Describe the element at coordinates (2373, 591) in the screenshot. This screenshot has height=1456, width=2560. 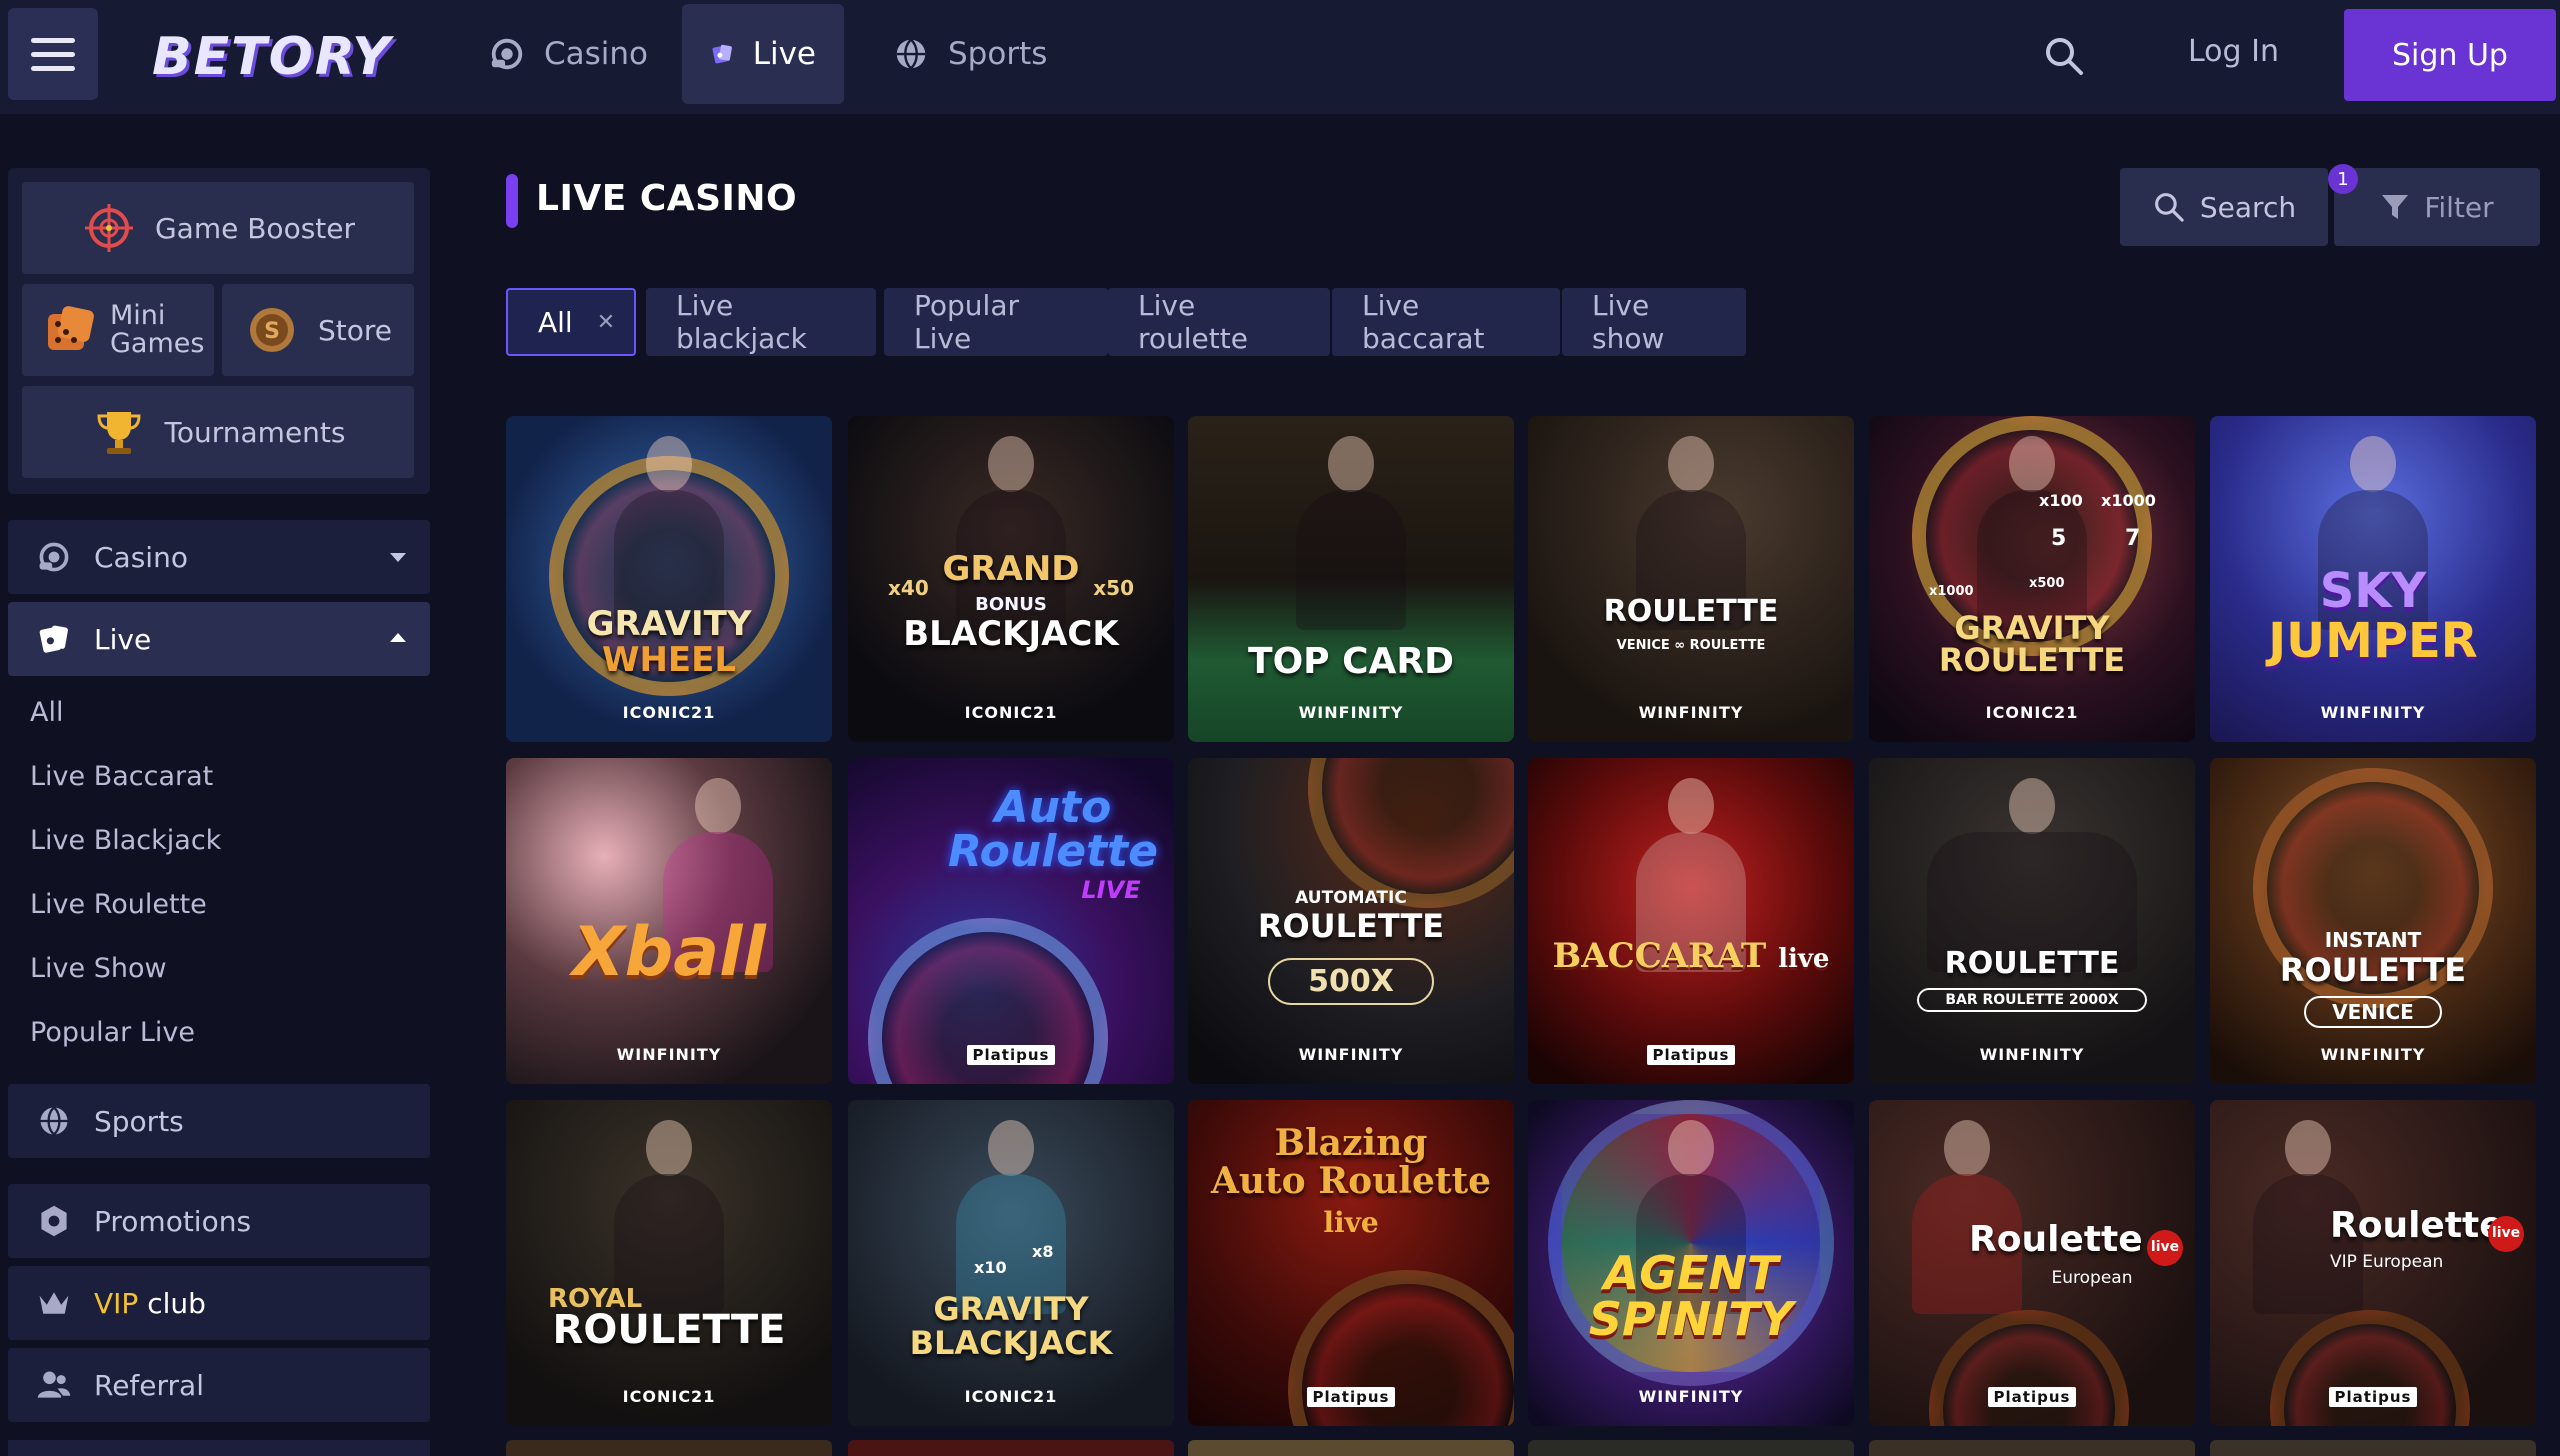
I see `title-line: SKY` at that location.